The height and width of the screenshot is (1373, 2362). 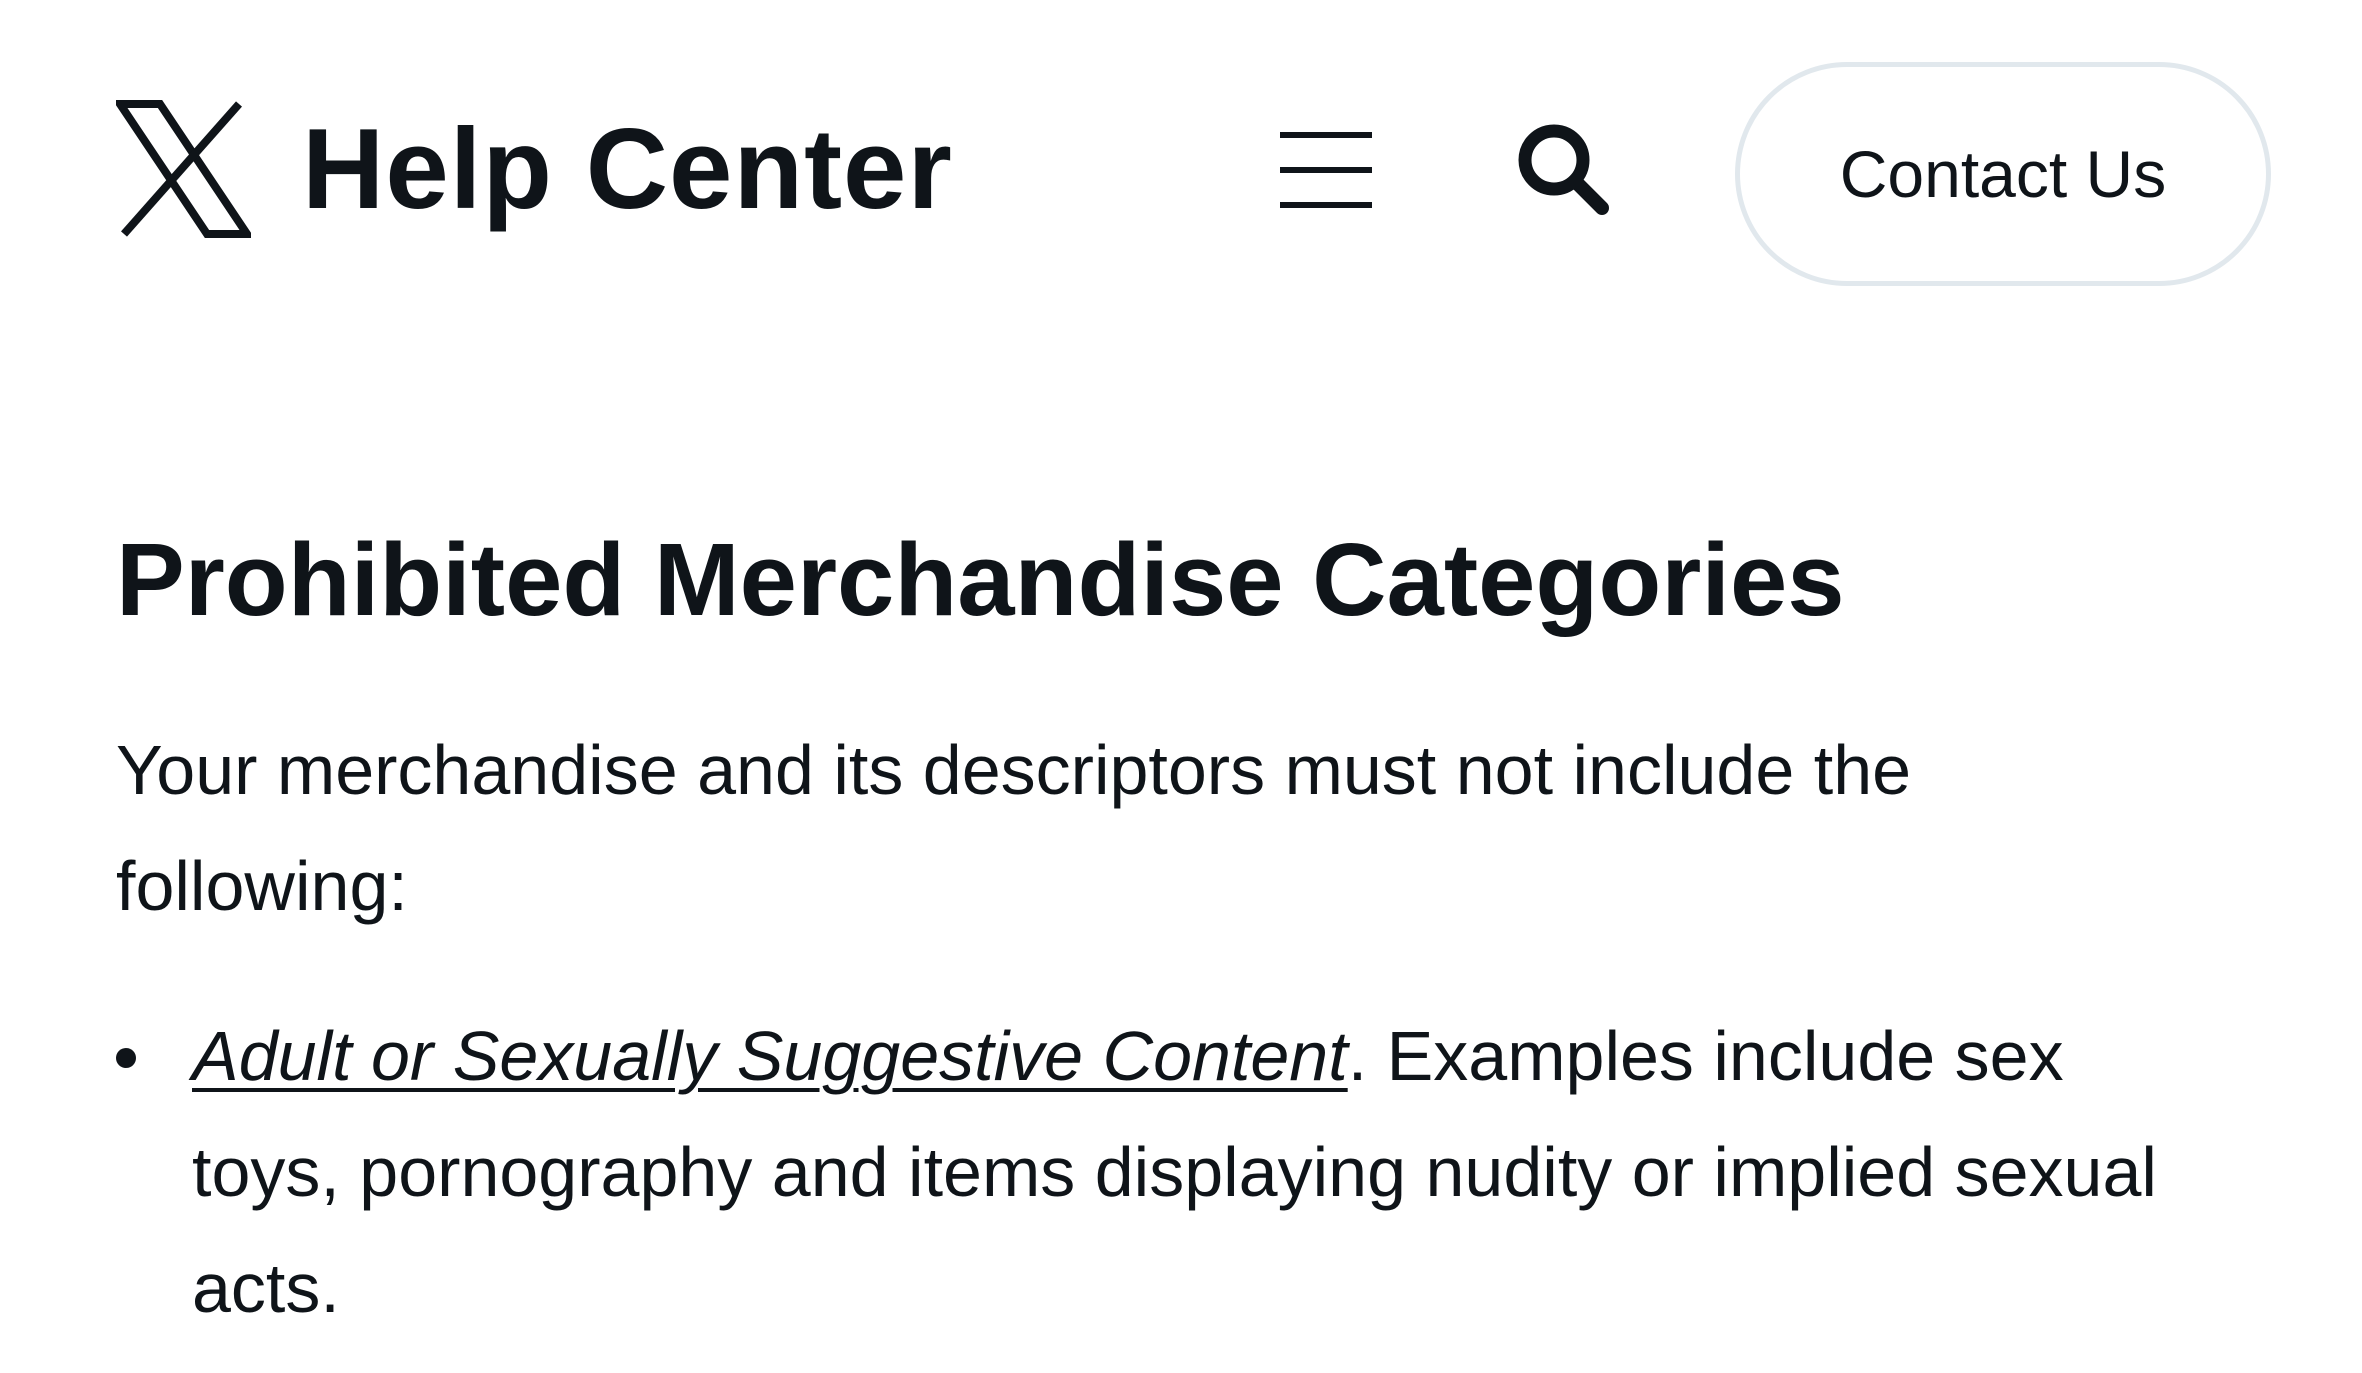 What do you see at coordinates (1562, 168) in the screenshot?
I see `search-icon` at bounding box center [1562, 168].